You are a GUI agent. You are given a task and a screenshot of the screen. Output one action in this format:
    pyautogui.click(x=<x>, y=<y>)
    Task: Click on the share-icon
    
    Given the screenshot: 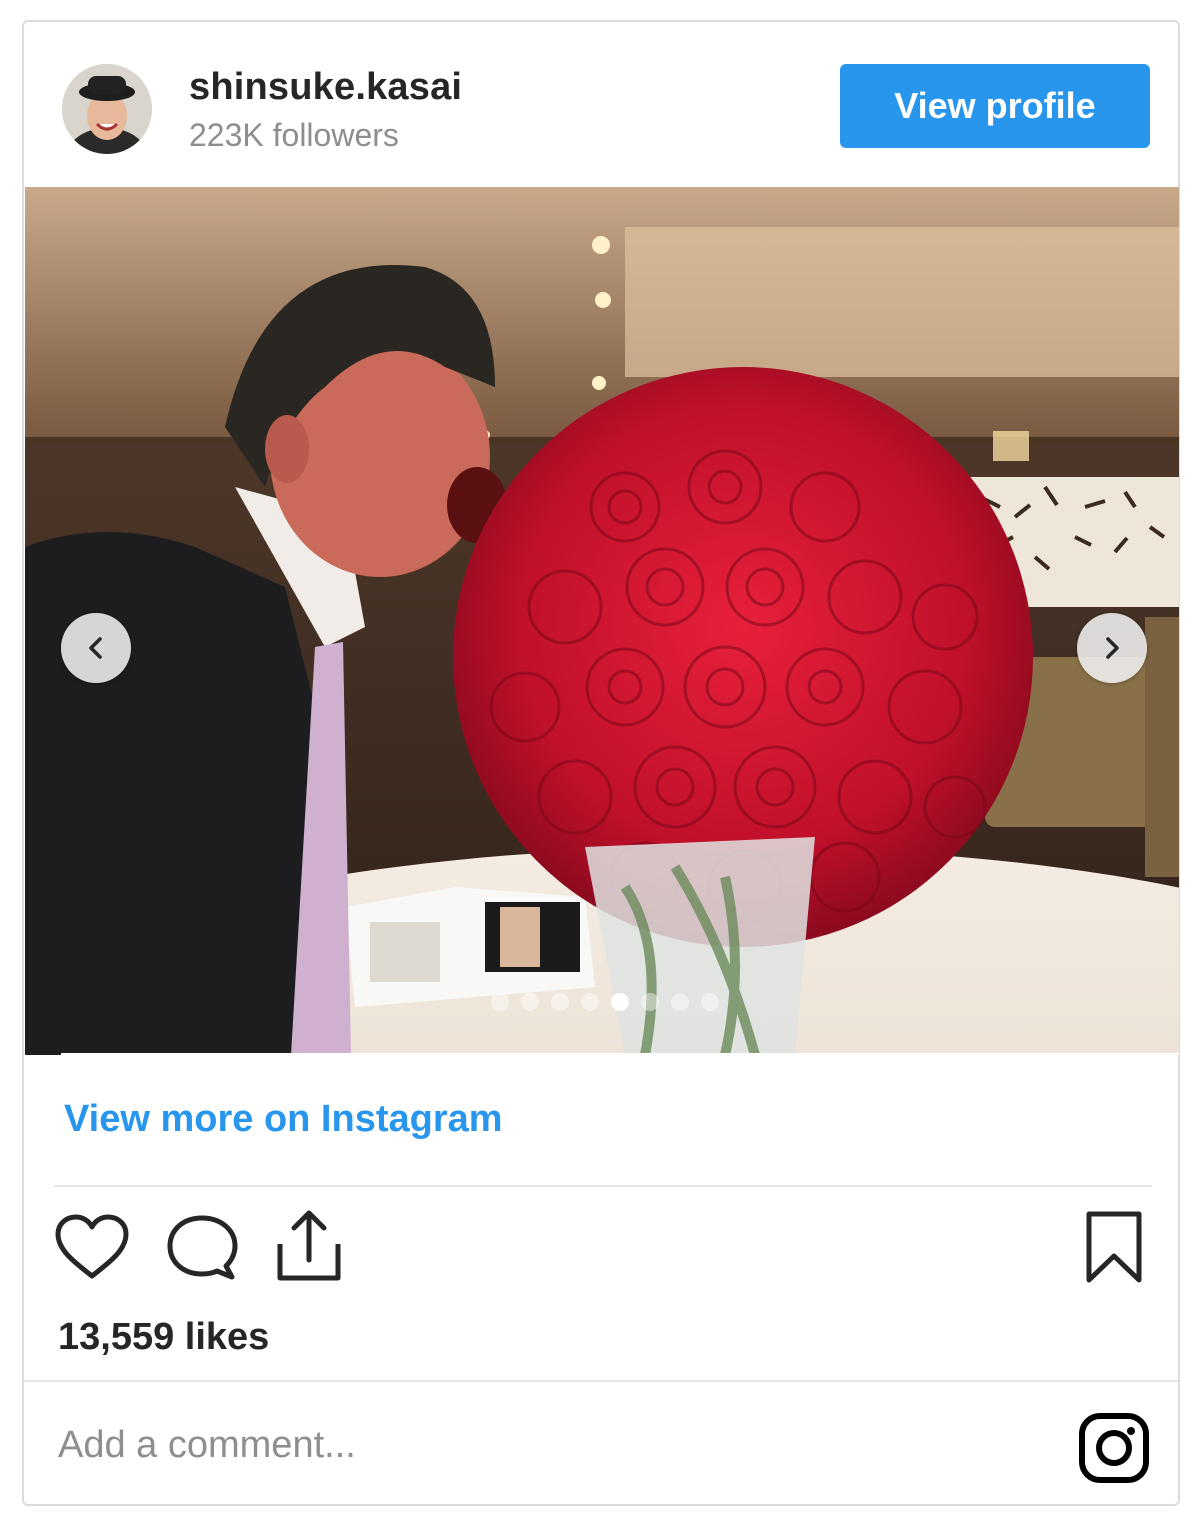 What is the action you would take?
    pyautogui.click(x=309, y=1245)
    